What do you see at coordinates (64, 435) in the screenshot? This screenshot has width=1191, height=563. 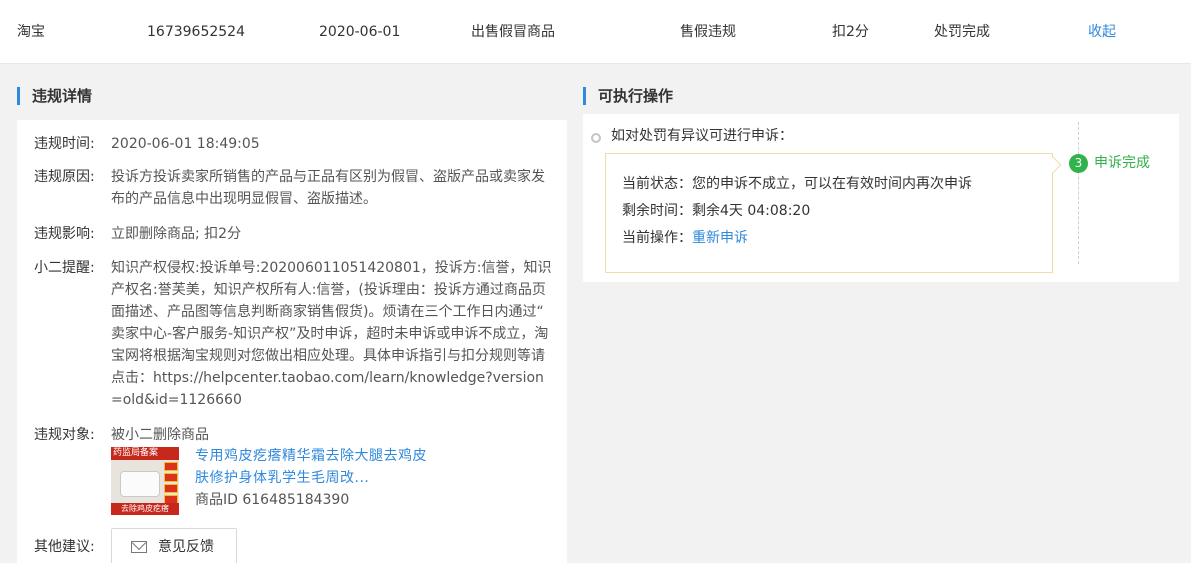 I see `violation-target-label: 违规对象:` at bounding box center [64, 435].